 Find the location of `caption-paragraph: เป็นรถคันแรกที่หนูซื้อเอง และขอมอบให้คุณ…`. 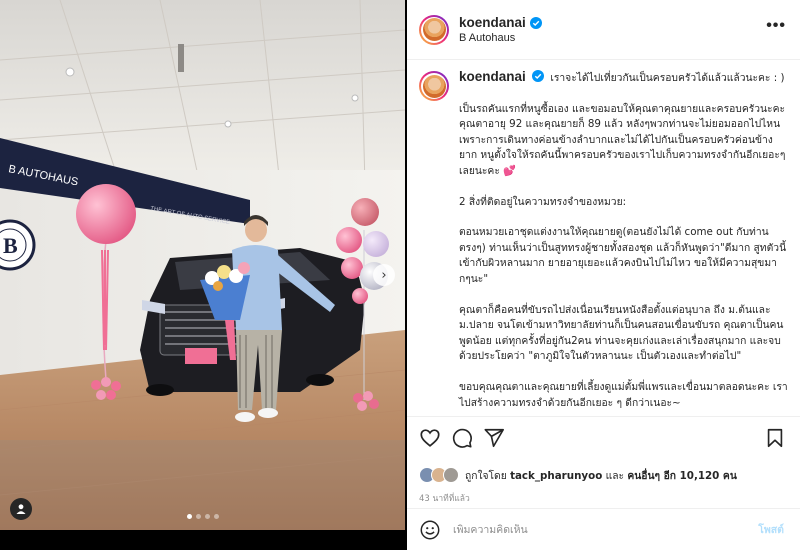

caption-paragraph: เป็นรถคันแรกที่หนูซื้อเอง และขอมอบให้คุณ… is located at coordinates (624, 139).